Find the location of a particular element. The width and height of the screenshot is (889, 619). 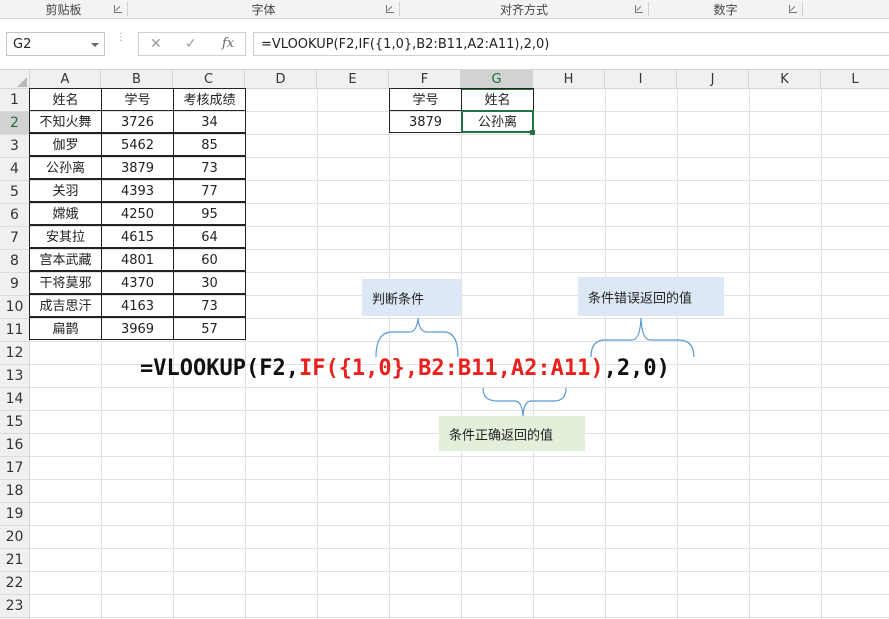

brace-condition is located at coordinates (417, 337).